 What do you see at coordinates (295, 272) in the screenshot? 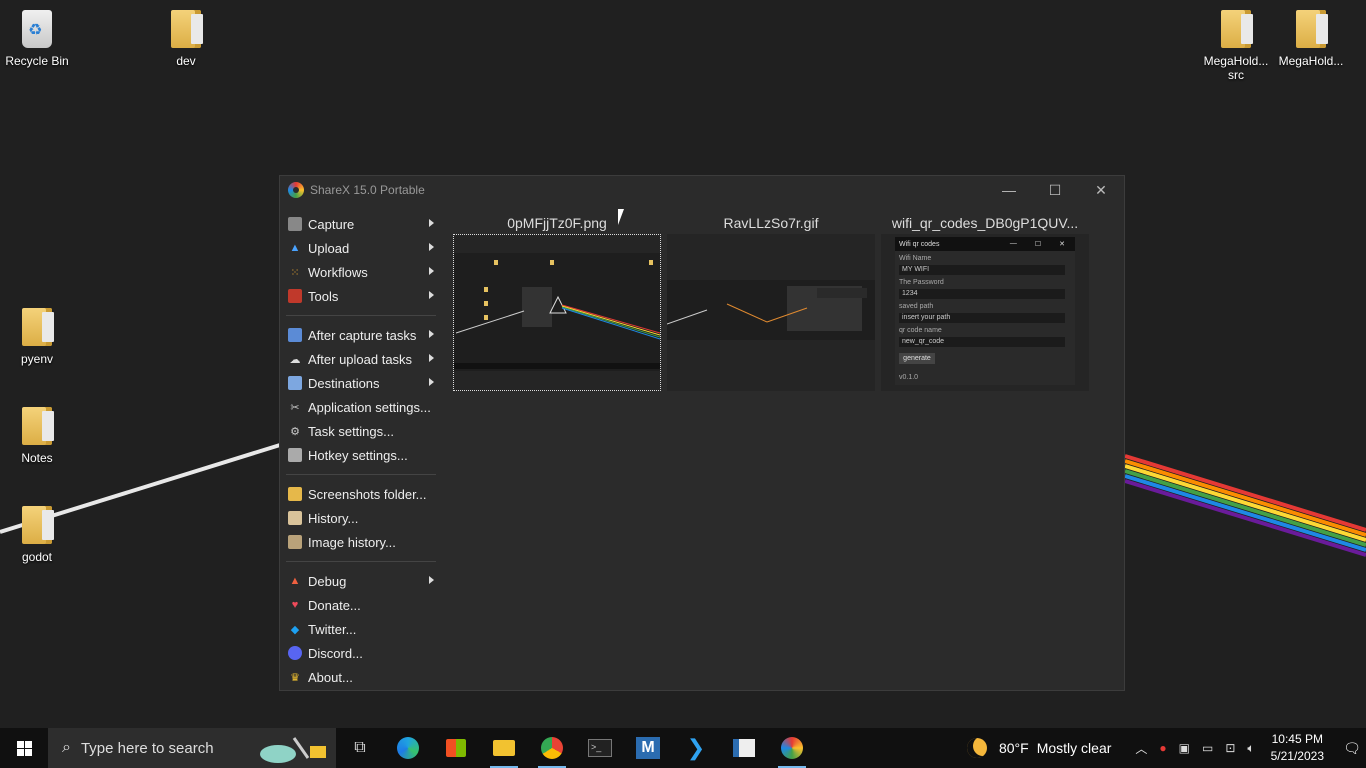
I see `grid-dots-icon: ⁙` at bounding box center [295, 272].